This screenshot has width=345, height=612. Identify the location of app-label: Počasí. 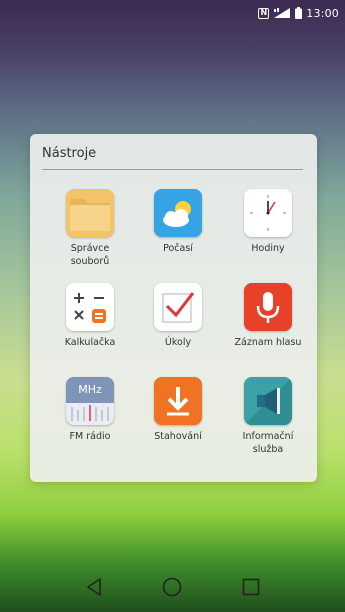
(178, 248).